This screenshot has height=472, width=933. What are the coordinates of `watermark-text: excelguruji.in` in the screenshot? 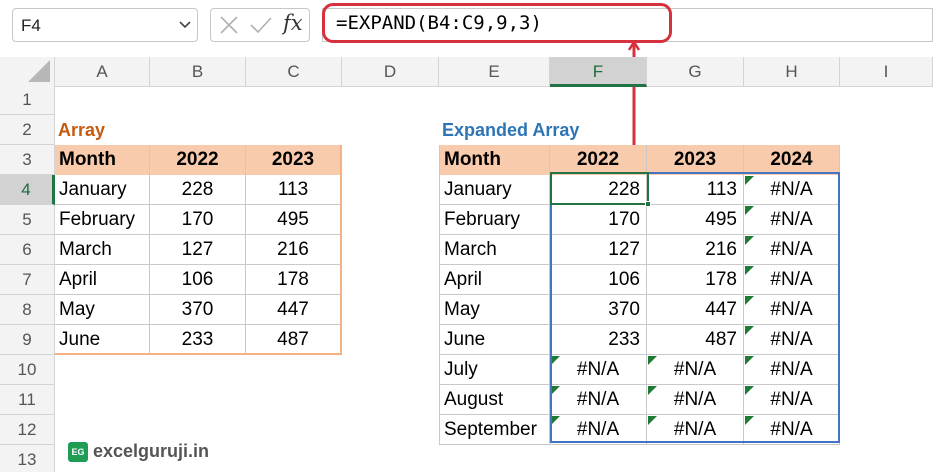 It's located at (151, 451).